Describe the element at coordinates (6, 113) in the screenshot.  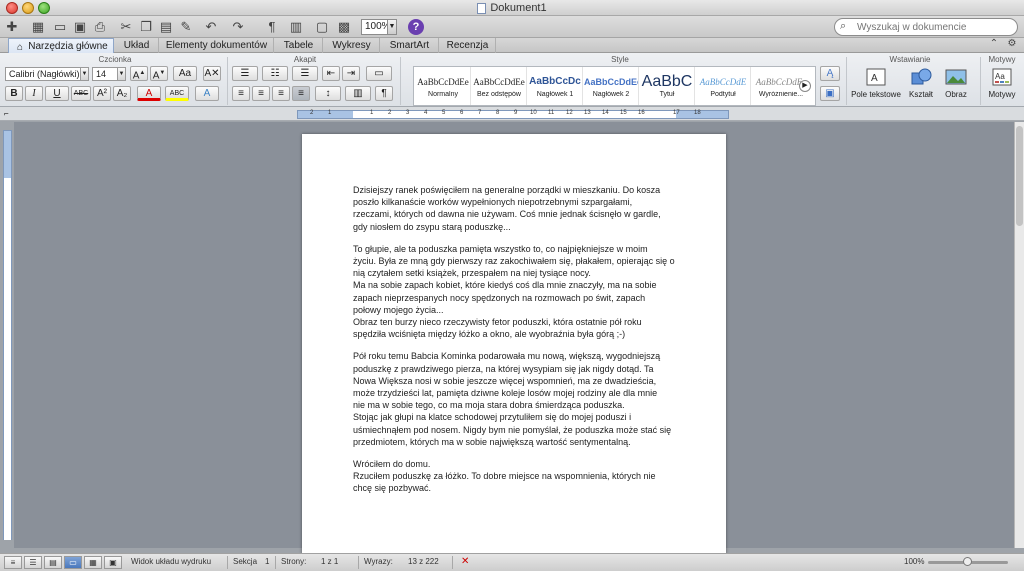
I see `tab-stop-selector-icon: ⌐` at that location.